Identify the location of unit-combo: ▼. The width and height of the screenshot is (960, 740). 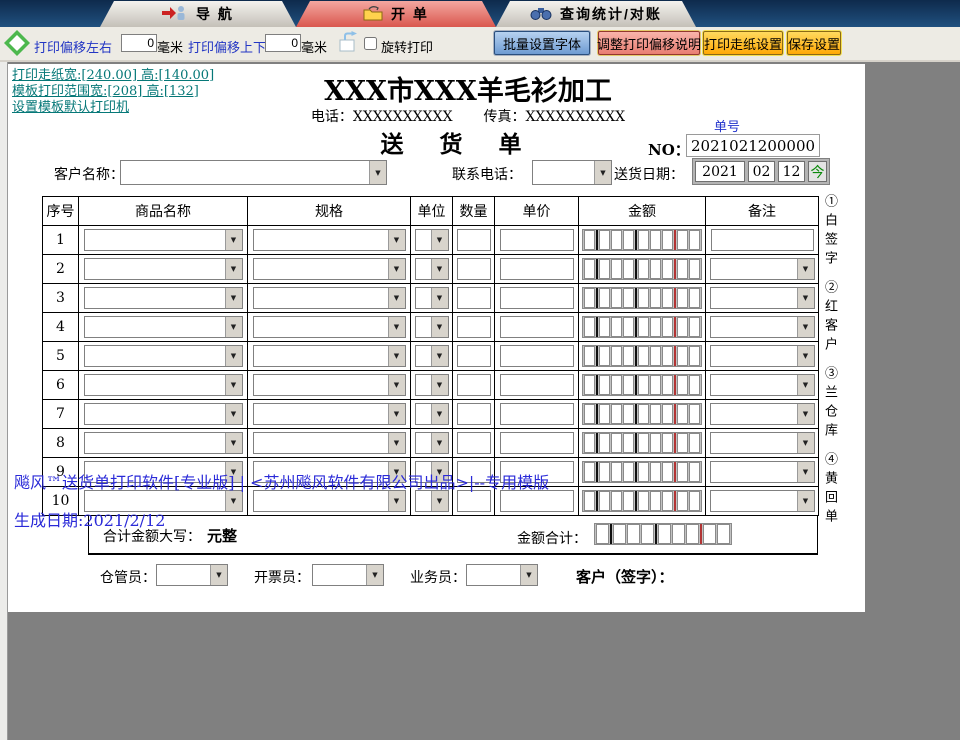
(431, 356).